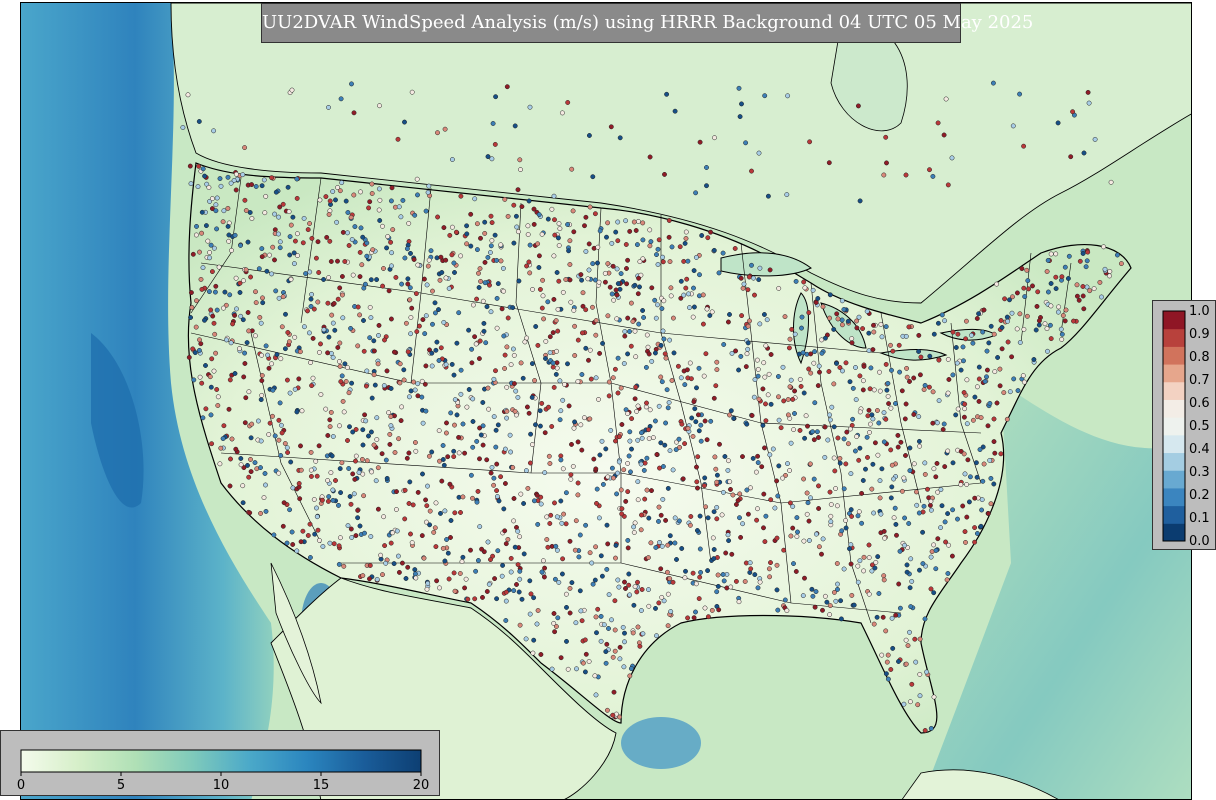 This screenshot has width=1216, height=800. Describe the element at coordinates (421, 785) in the screenshot. I see `wind-speed-tick-label: 20` at that location.